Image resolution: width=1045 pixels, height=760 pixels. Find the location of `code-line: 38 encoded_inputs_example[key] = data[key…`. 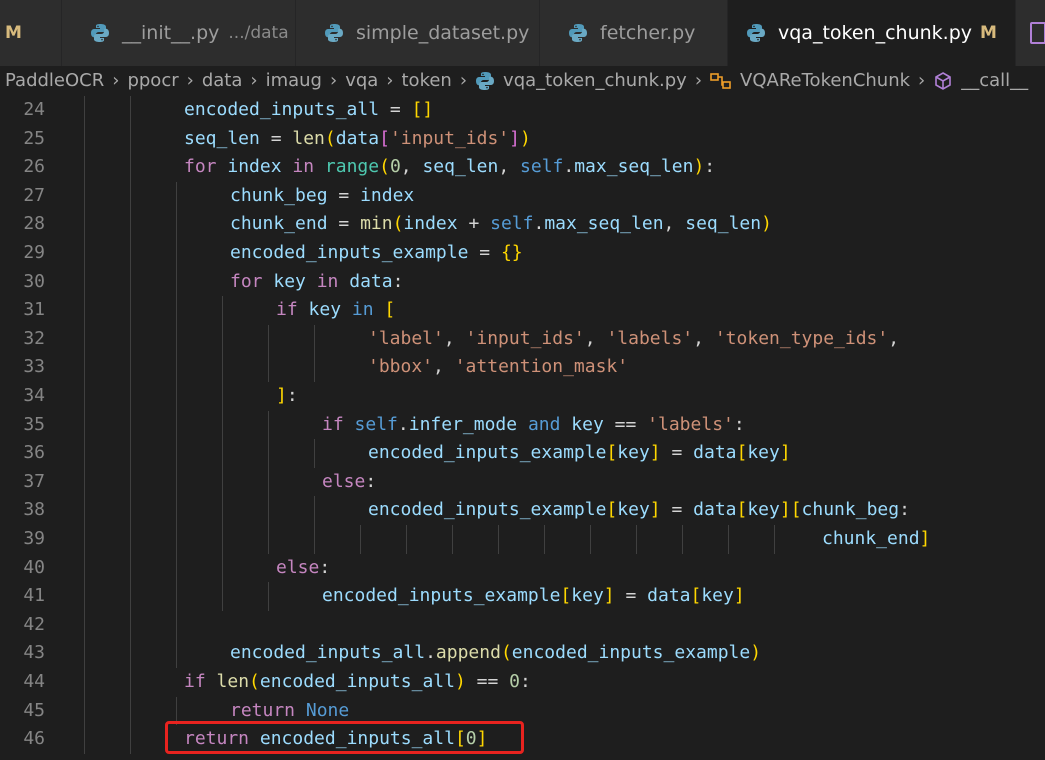

code-line: 38 encoded_inputs_example[key] = data[key… is located at coordinates (522, 510).